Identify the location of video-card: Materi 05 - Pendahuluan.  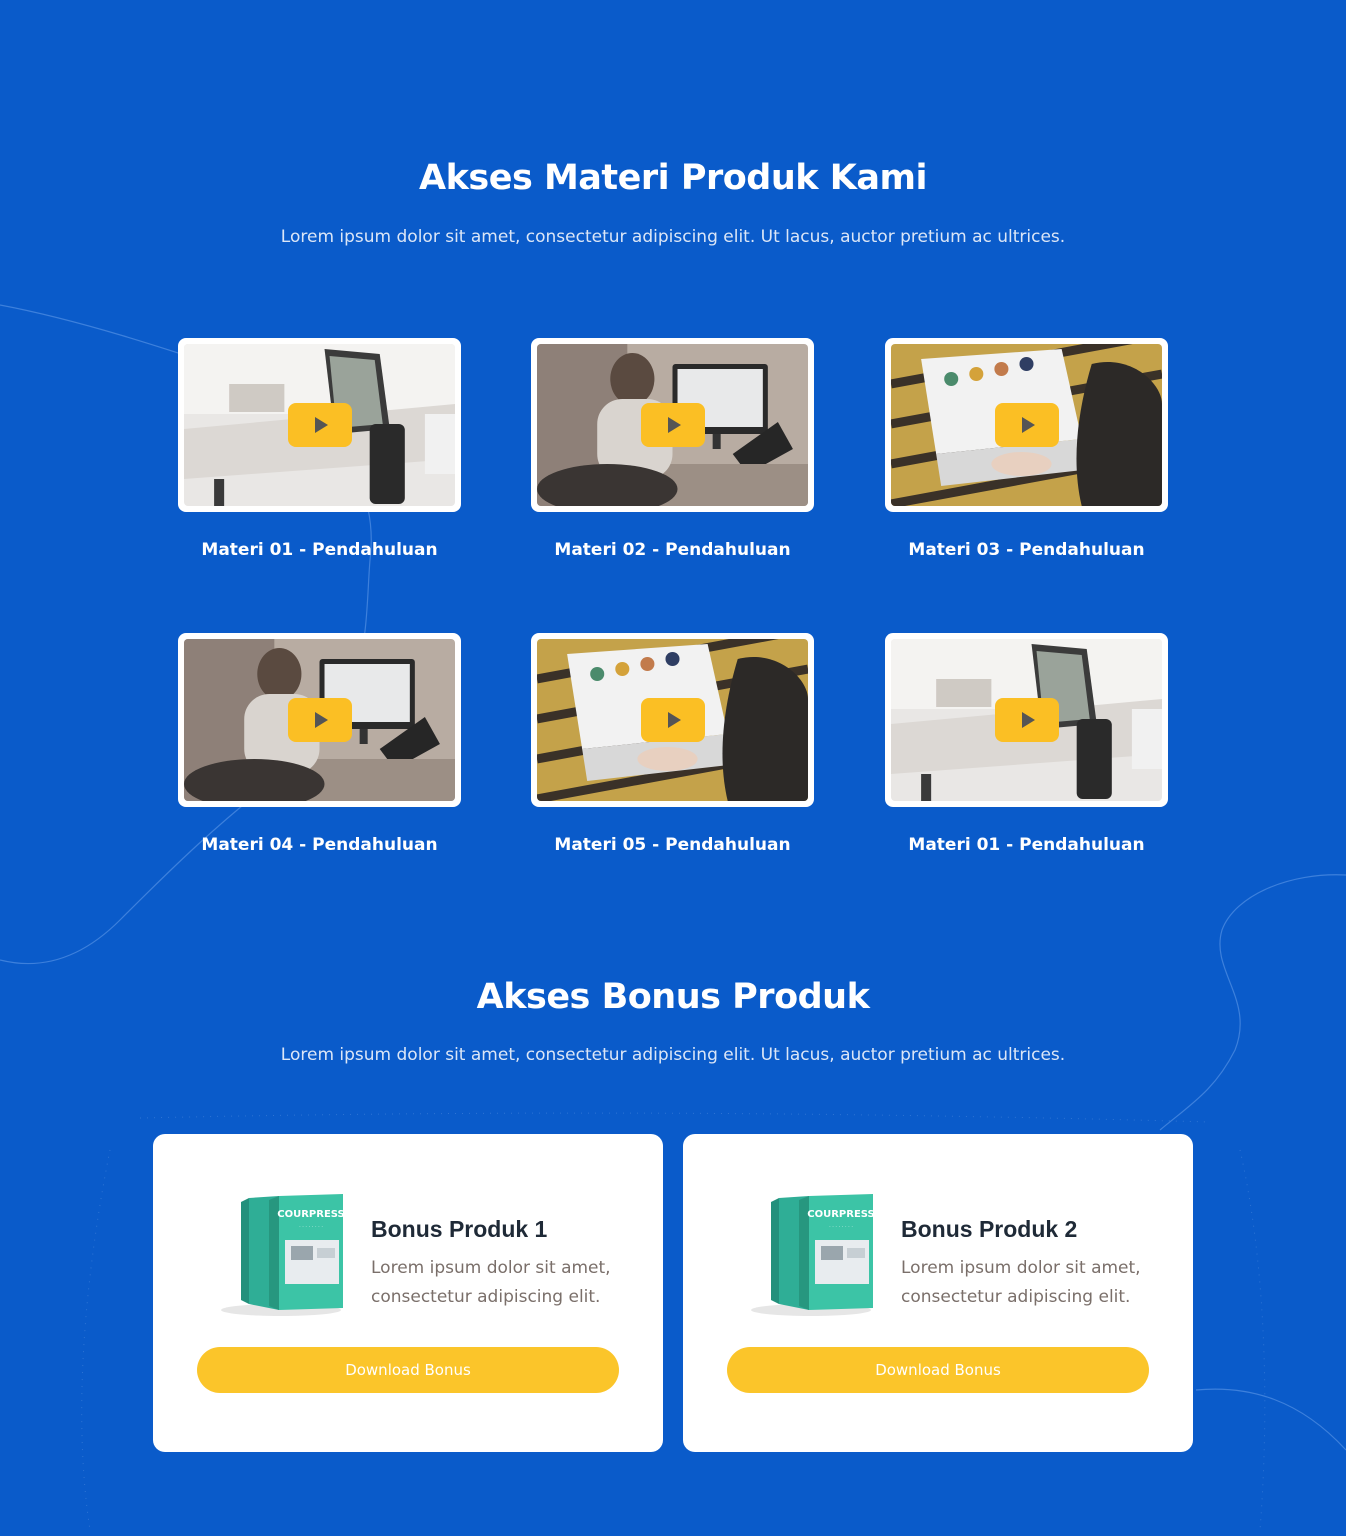
(672, 744).